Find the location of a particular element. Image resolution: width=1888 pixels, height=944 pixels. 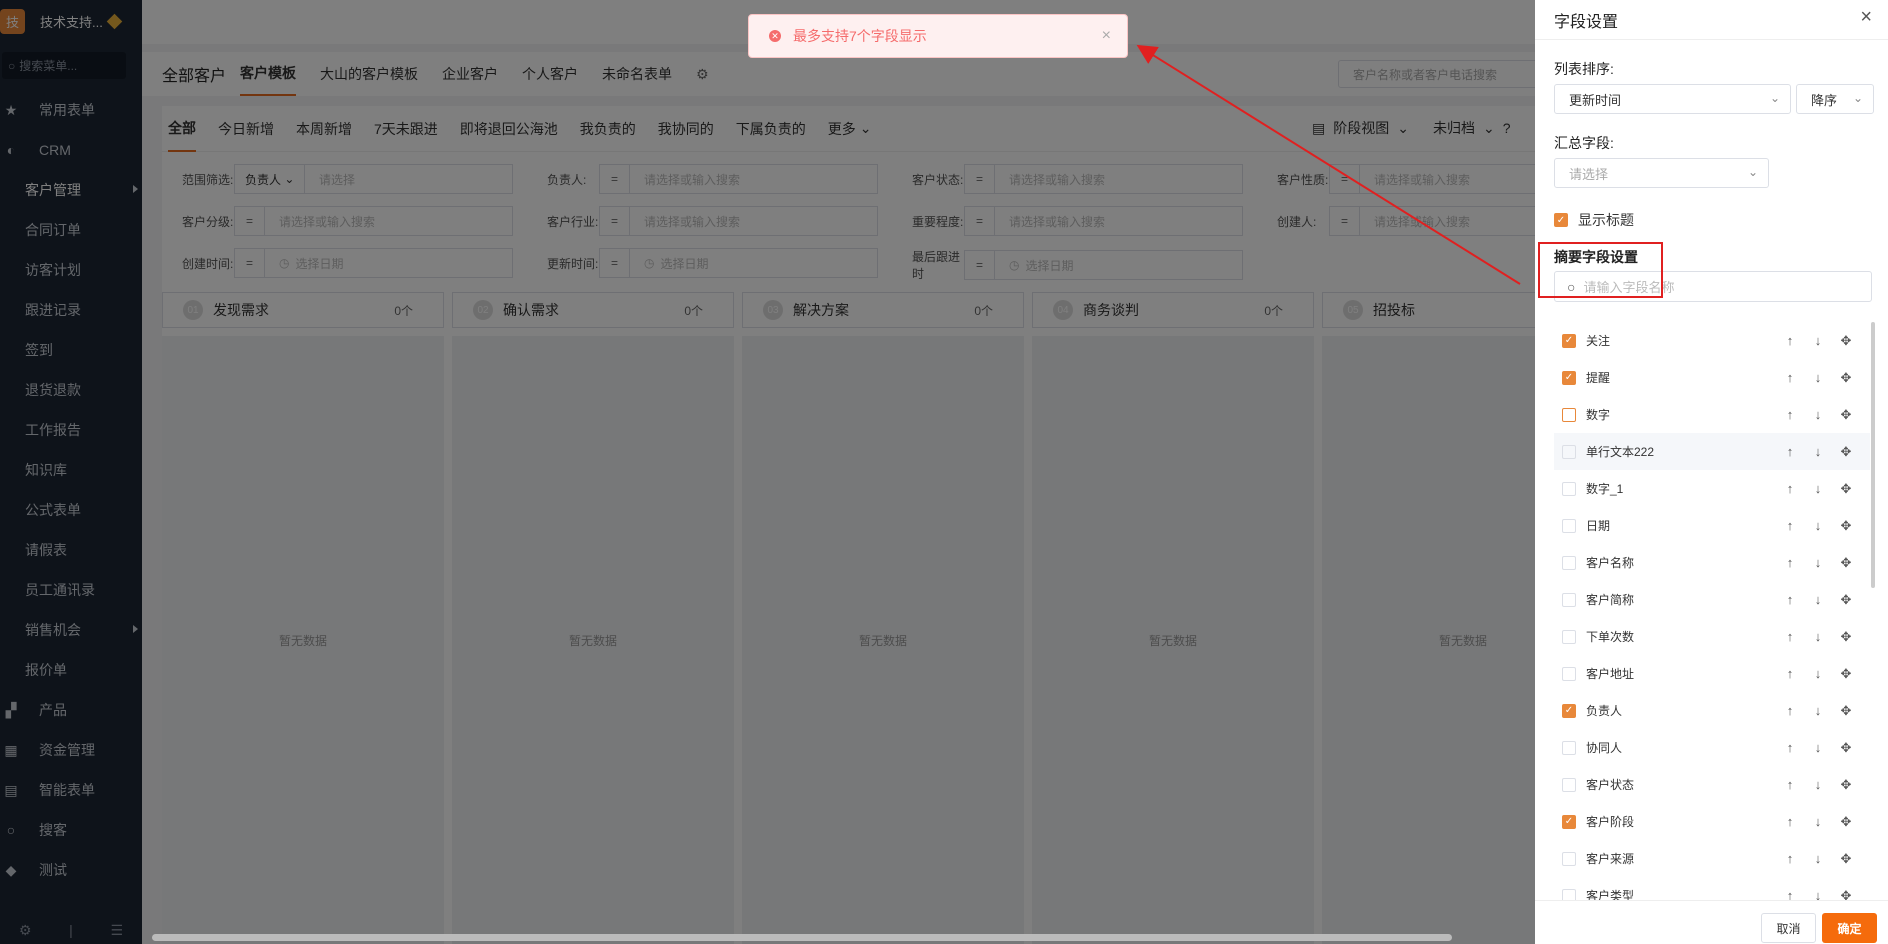

sort-order-value: 降序 is located at coordinates (1824, 100).